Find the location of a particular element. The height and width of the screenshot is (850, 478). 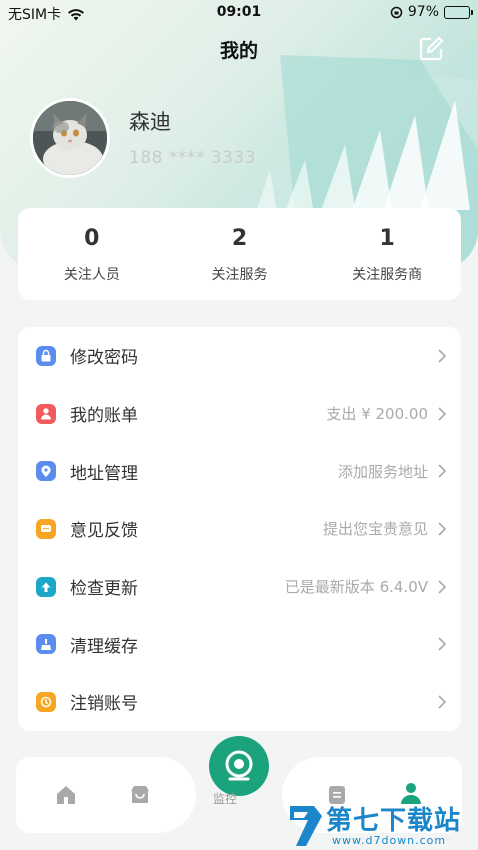

stat-following-services: 2 关注服务 is located at coordinates (240, 254).